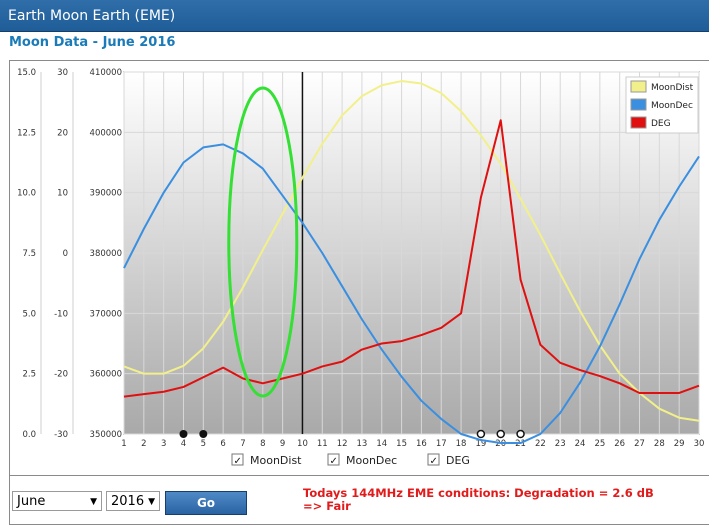 The width and height of the screenshot is (709, 525). I want to click on tick-label-day: 14, so click(381, 444).